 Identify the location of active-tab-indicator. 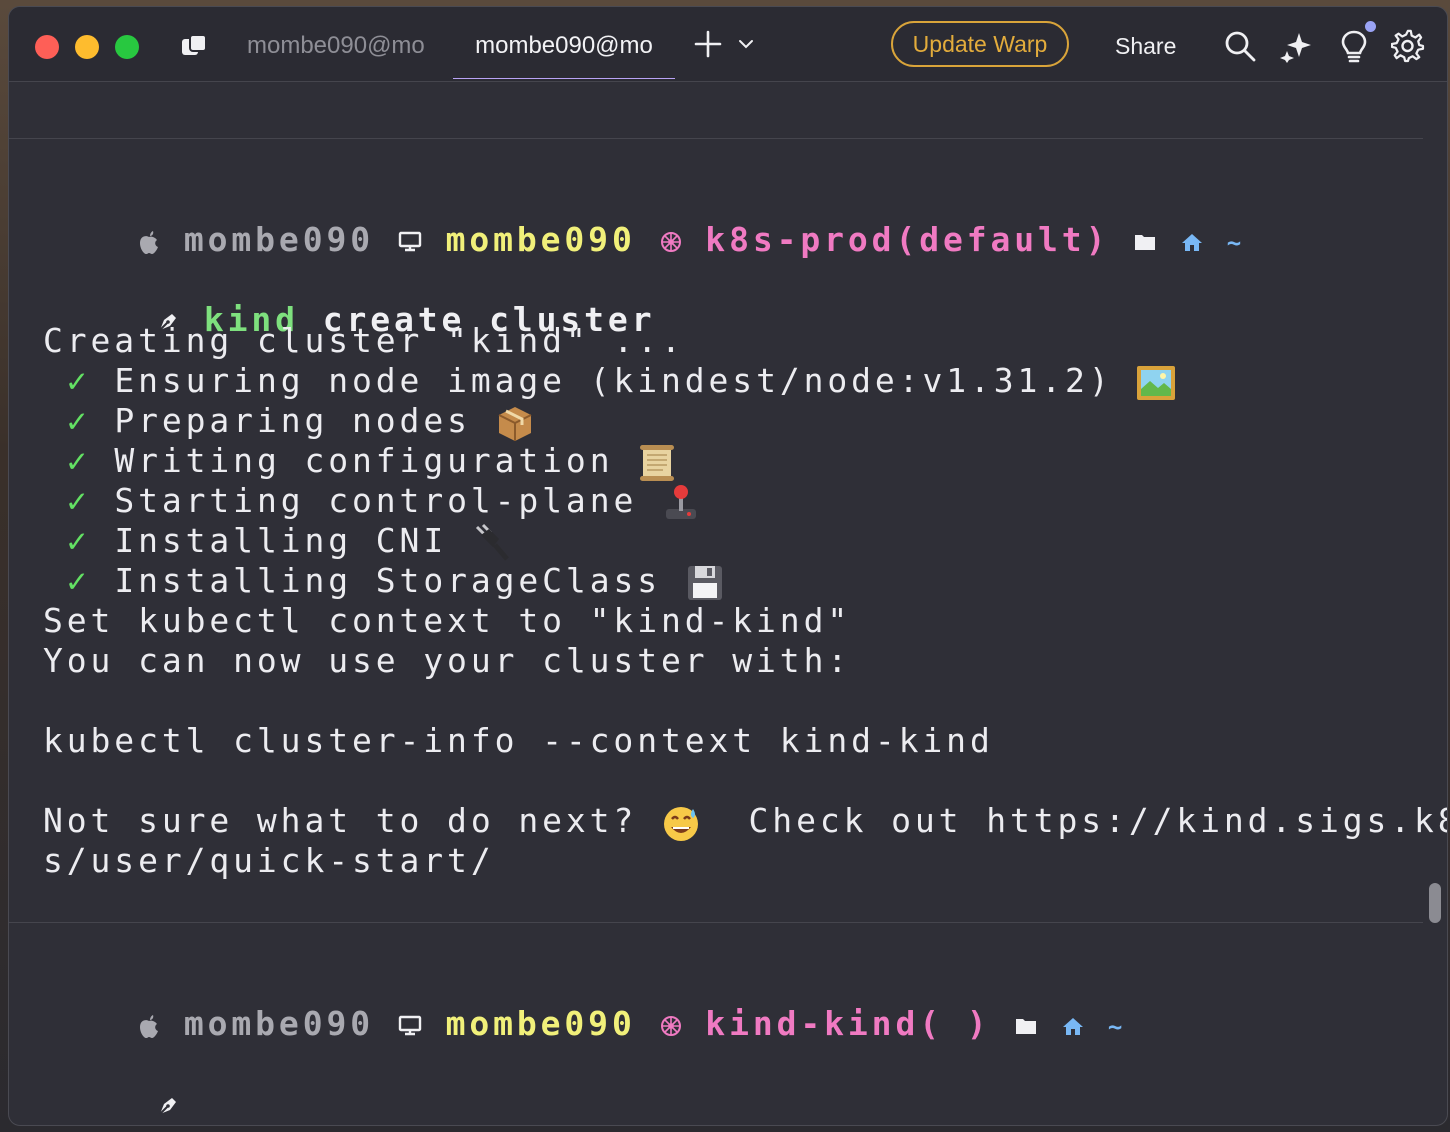
(564, 78).